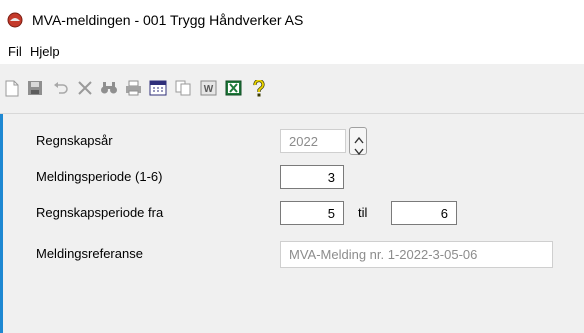  What do you see at coordinates (85, 88) in the screenshot?
I see `delete-icon` at bounding box center [85, 88].